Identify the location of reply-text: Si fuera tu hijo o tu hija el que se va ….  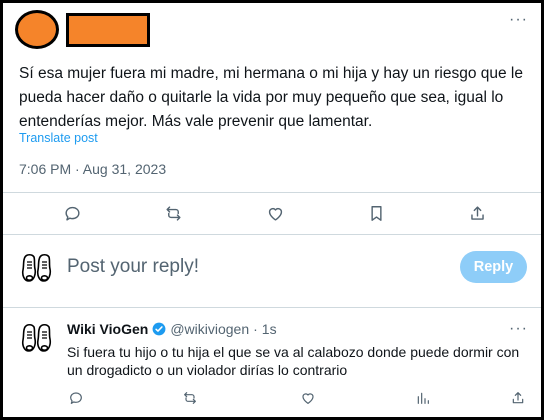
(293, 361).